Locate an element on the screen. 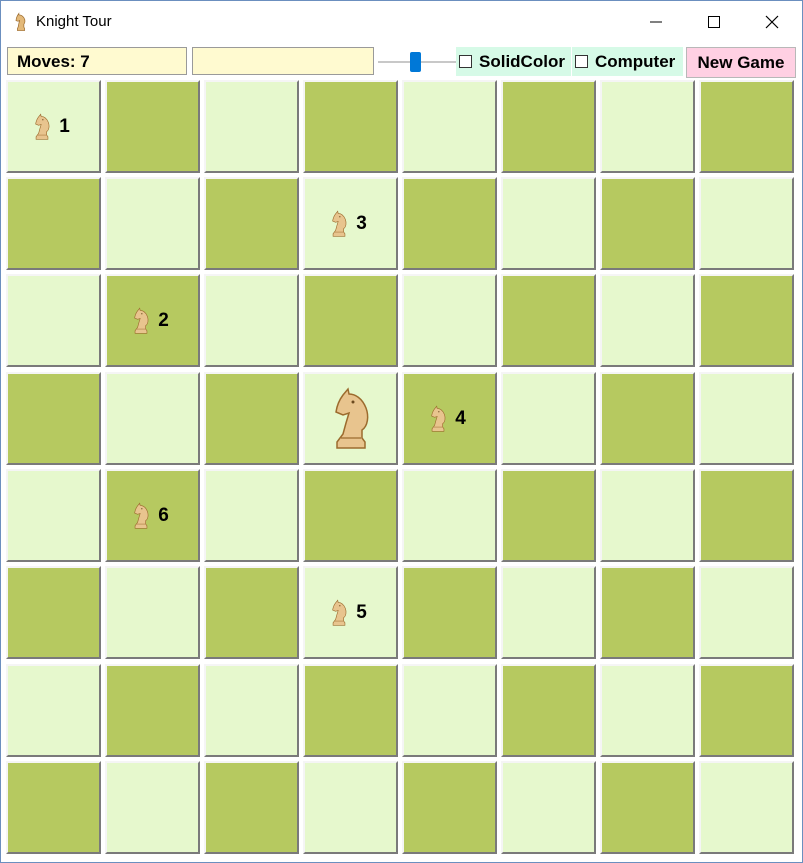 This screenshot has height=863, width=803. new-game-button: New Game is located at coordinates (741, 62).